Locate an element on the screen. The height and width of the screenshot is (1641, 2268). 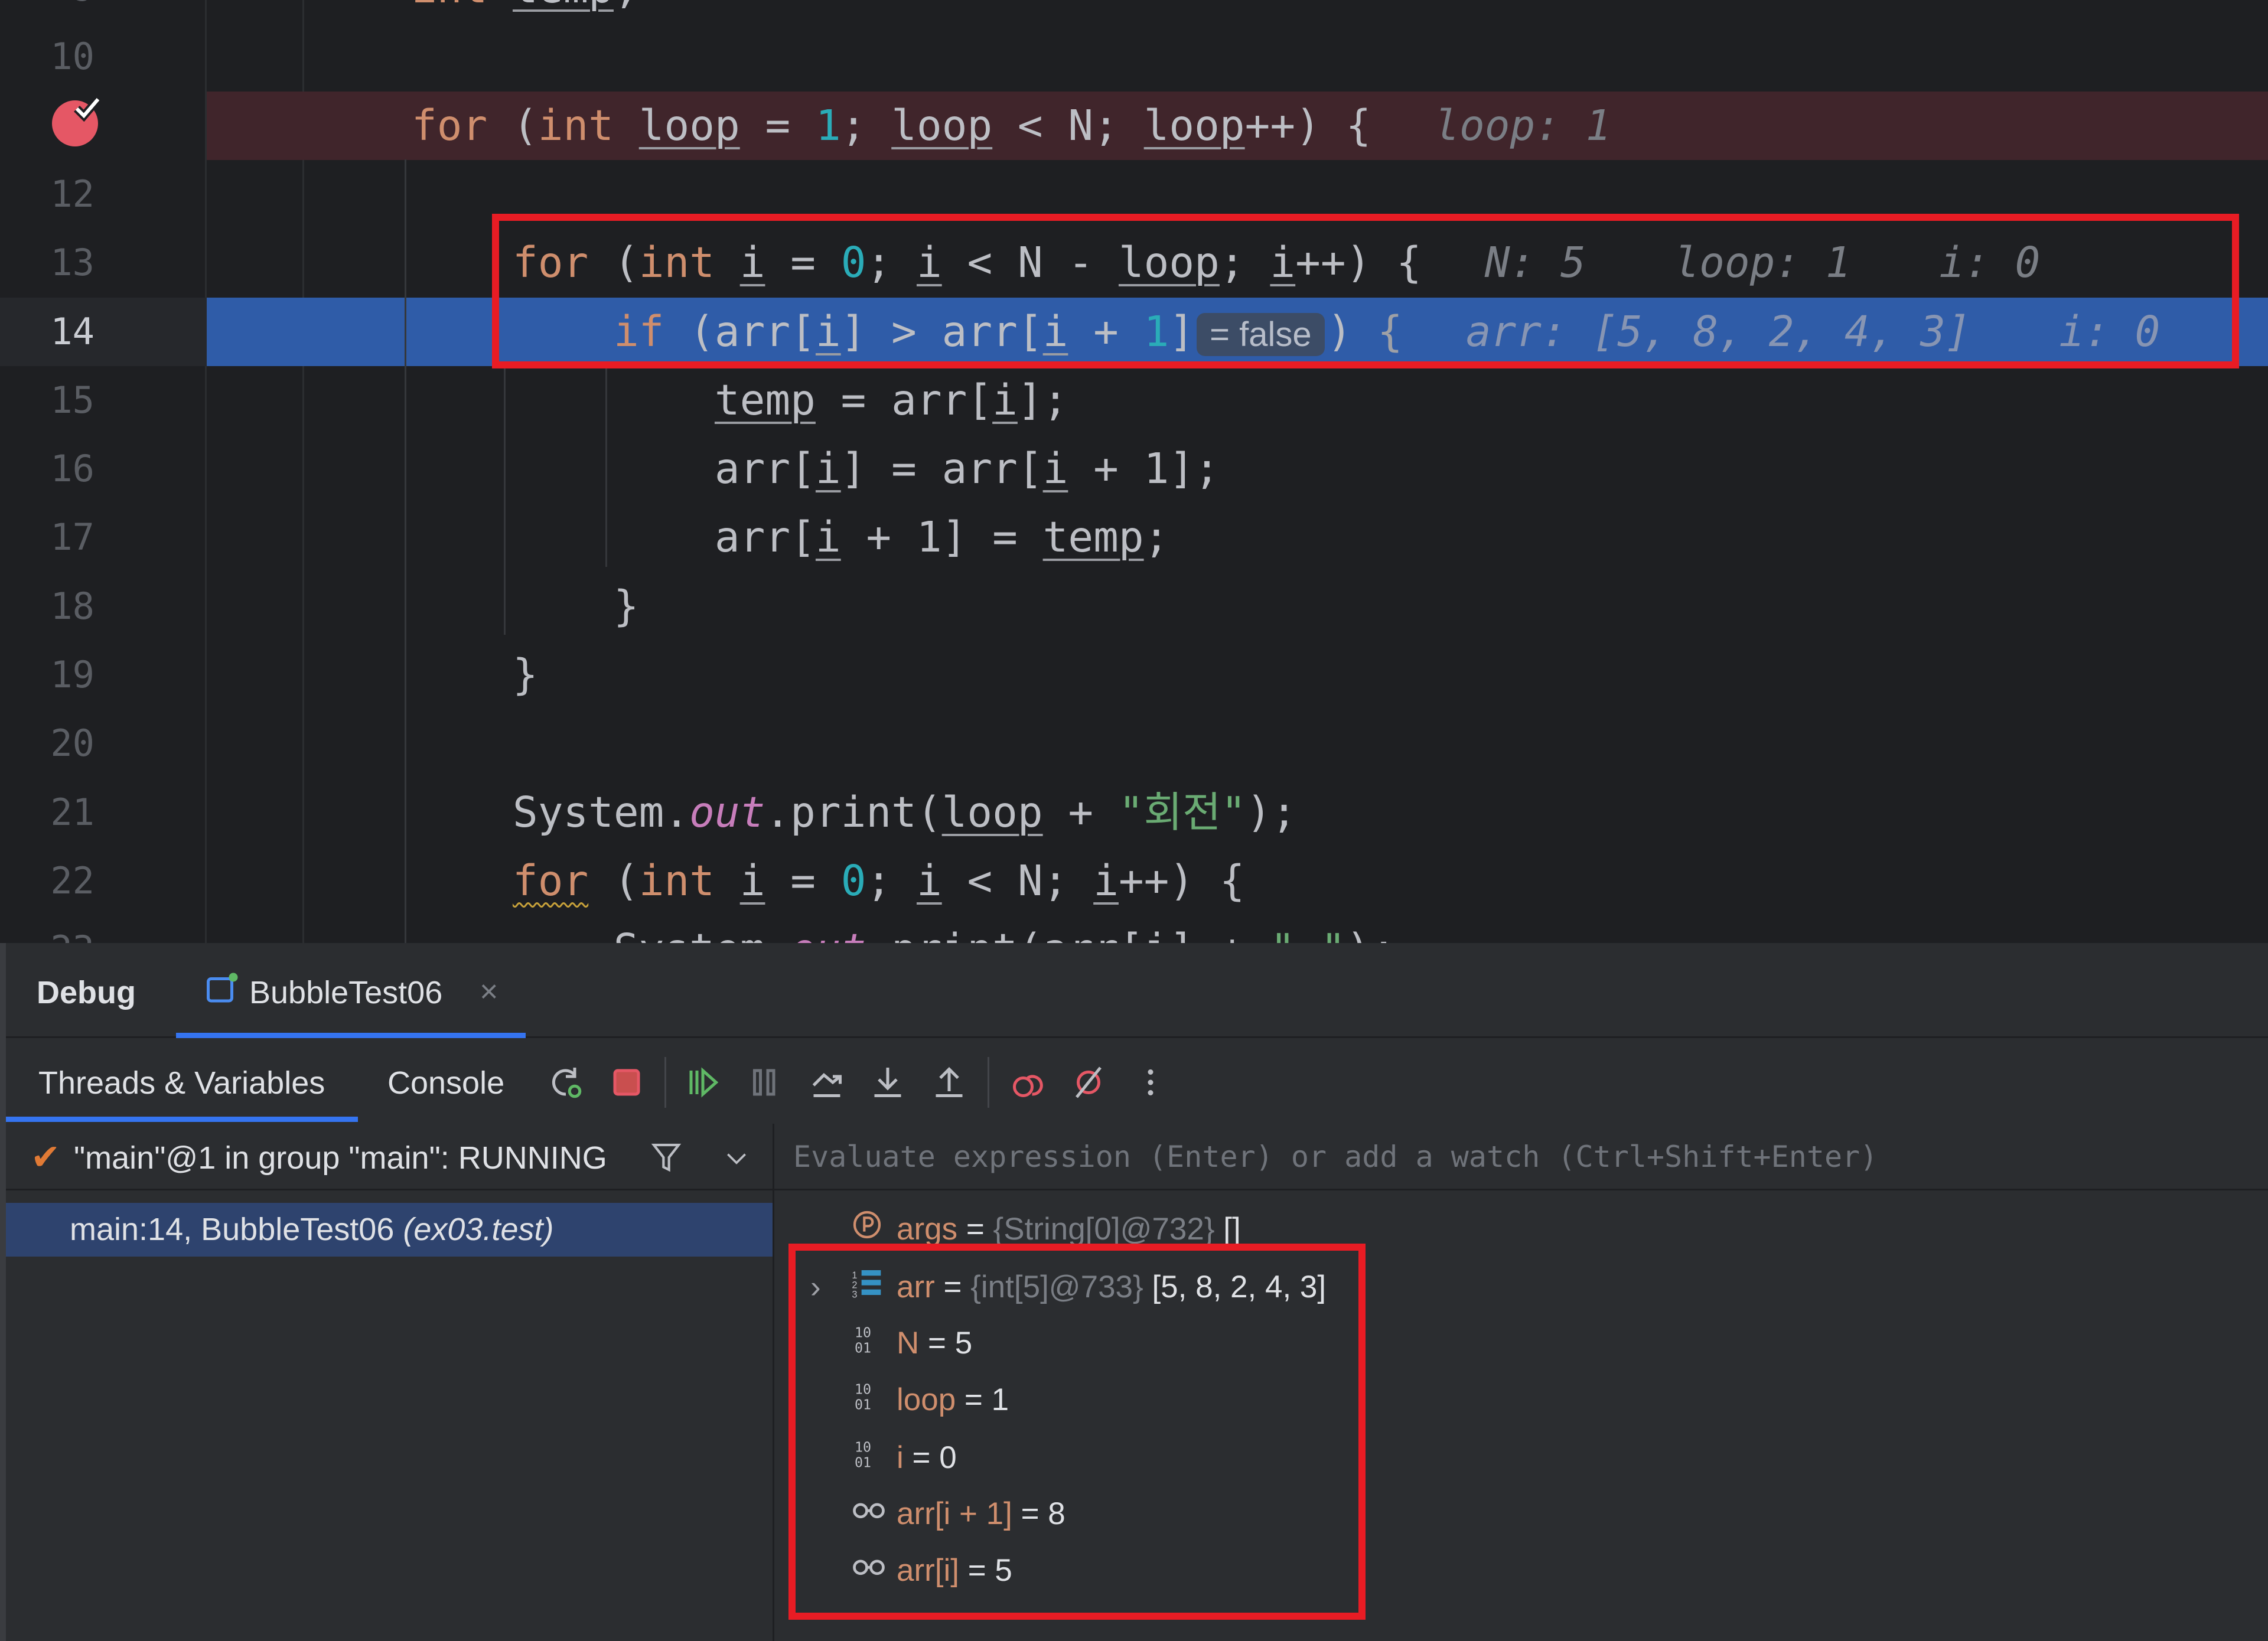
line-number: 18 is located at coordinates (47, 606).